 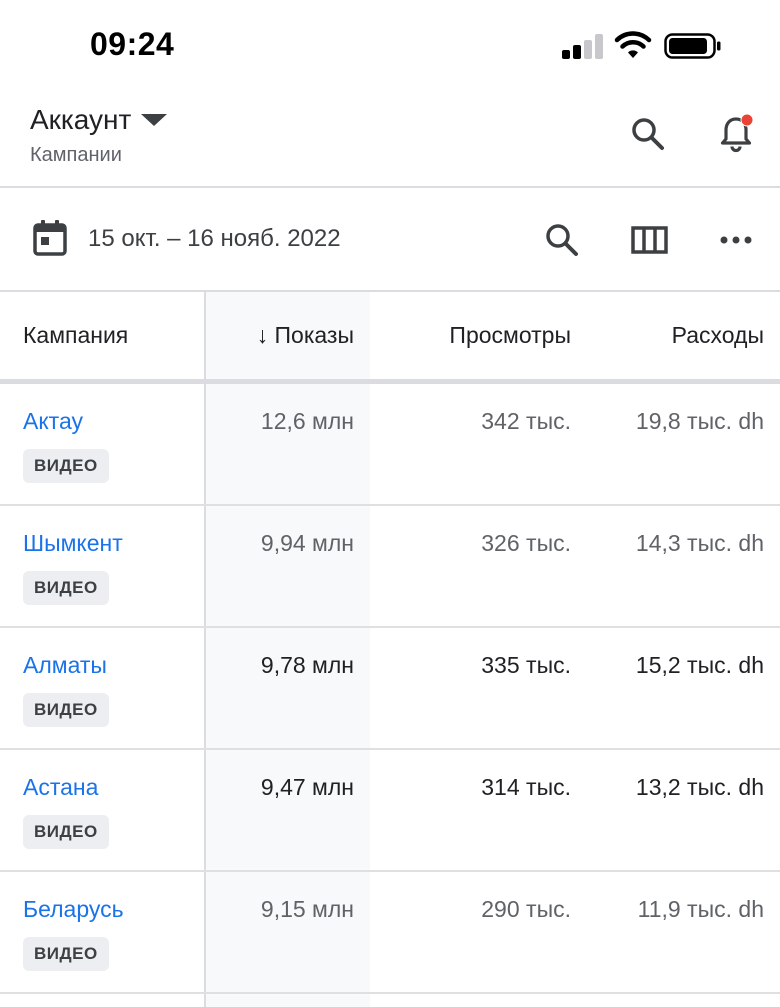 I want to click on impressions-cell: 9,15 млн, so click(x=307, y=909).